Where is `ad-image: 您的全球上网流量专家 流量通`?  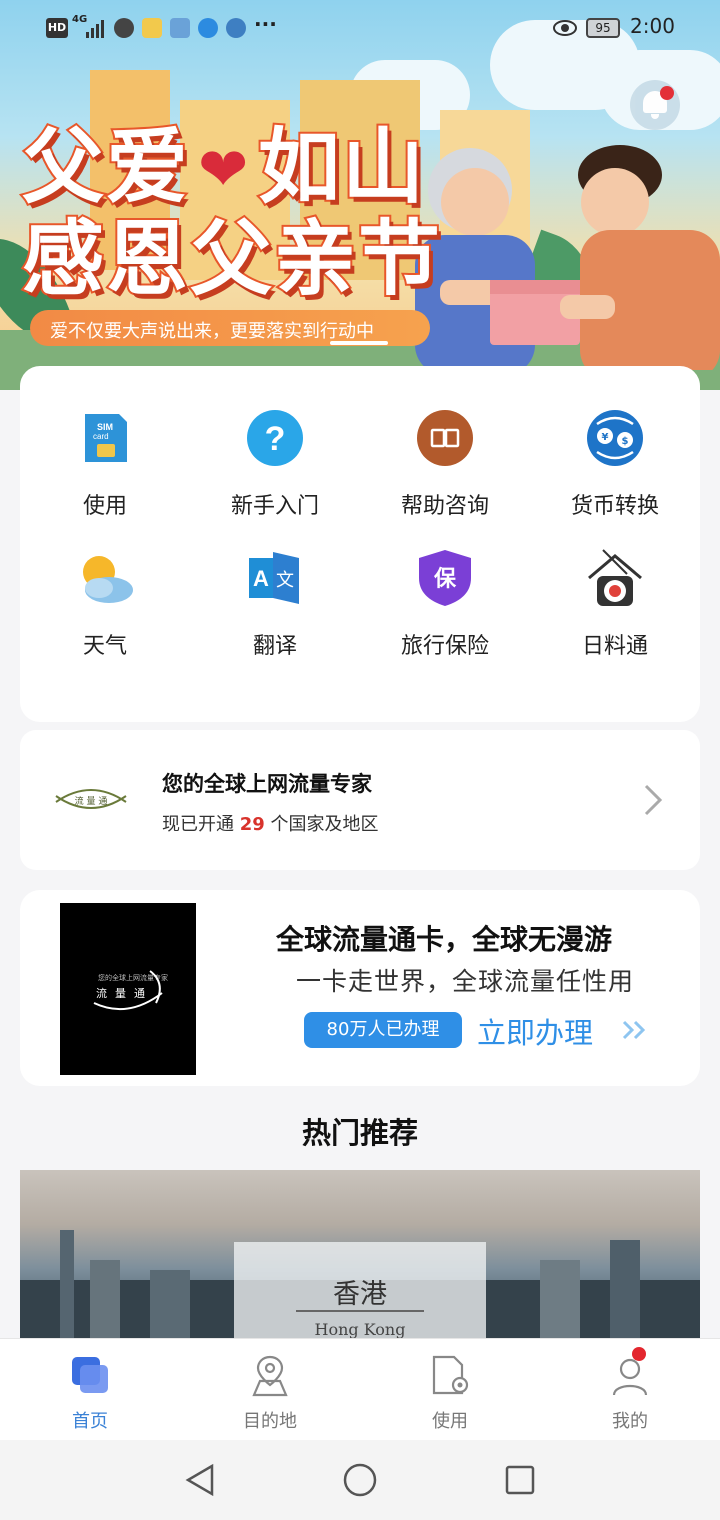
ad-image: 您的全球上网流量专家 流量通 is located at coordinates (128, 989).